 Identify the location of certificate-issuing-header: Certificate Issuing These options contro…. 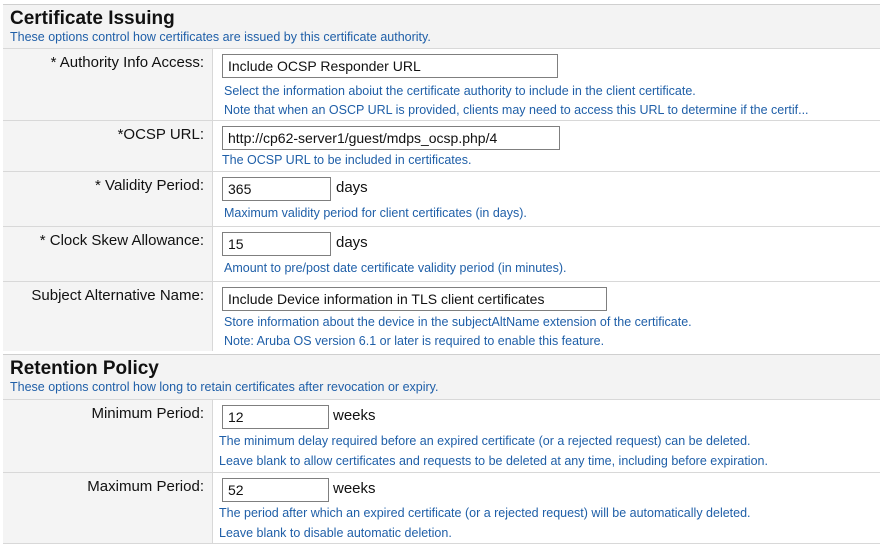
(441, 26).